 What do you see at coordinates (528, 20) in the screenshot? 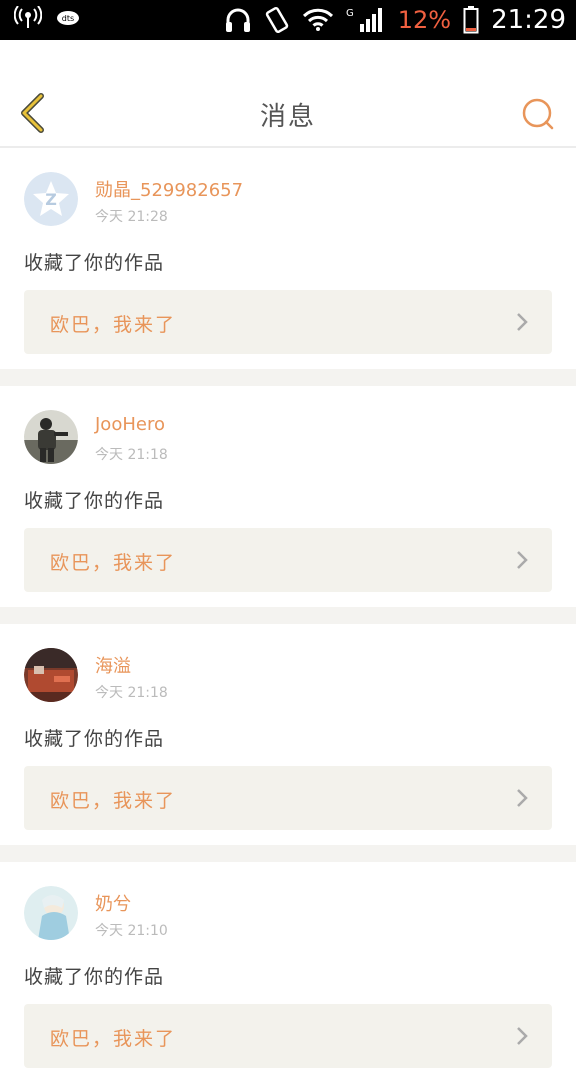
I see `clock: 21:29` at bounding box center [528, 20].